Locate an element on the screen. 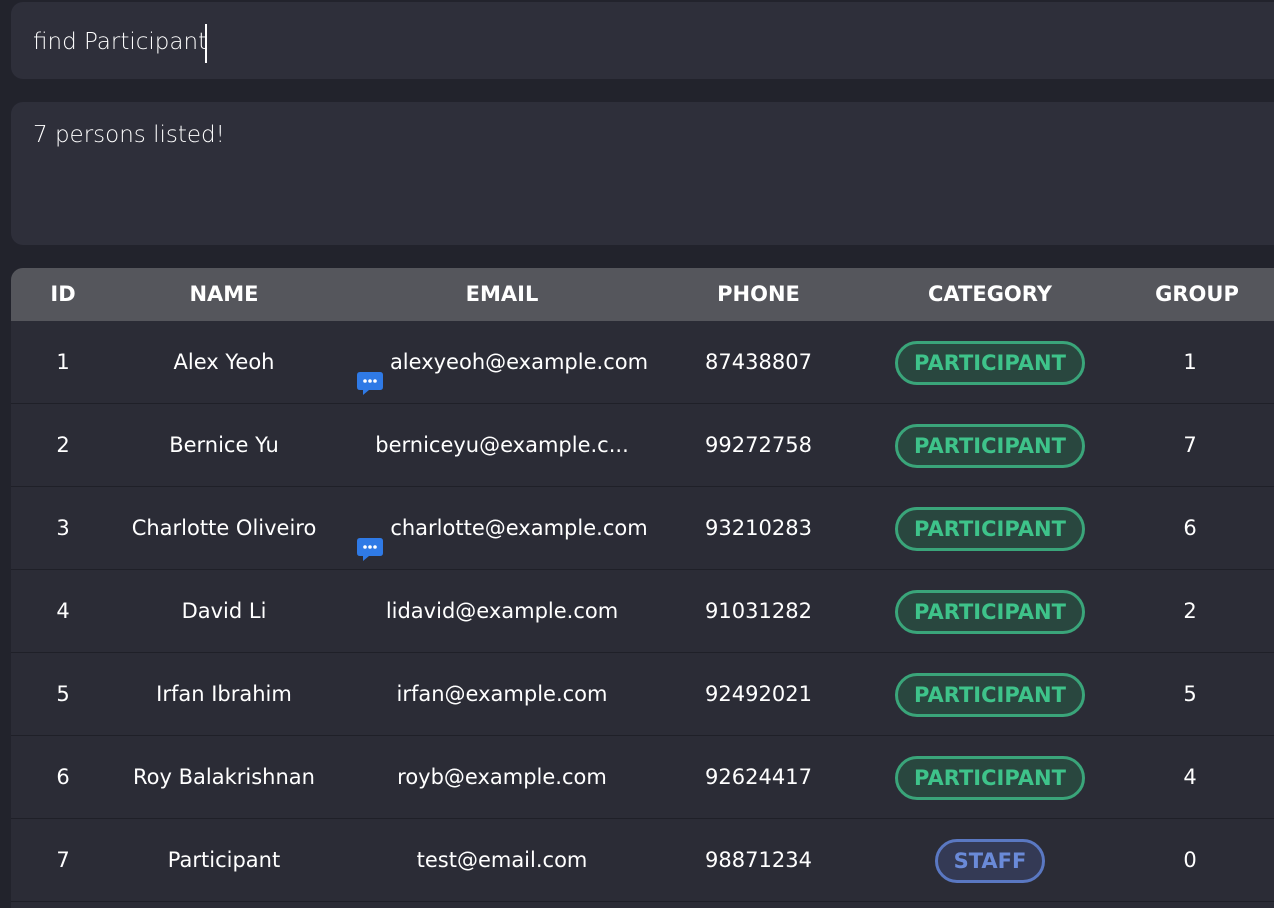 The image size is (1274, 908). cell-phone: 99272758 is located at coordinates (758, 445).